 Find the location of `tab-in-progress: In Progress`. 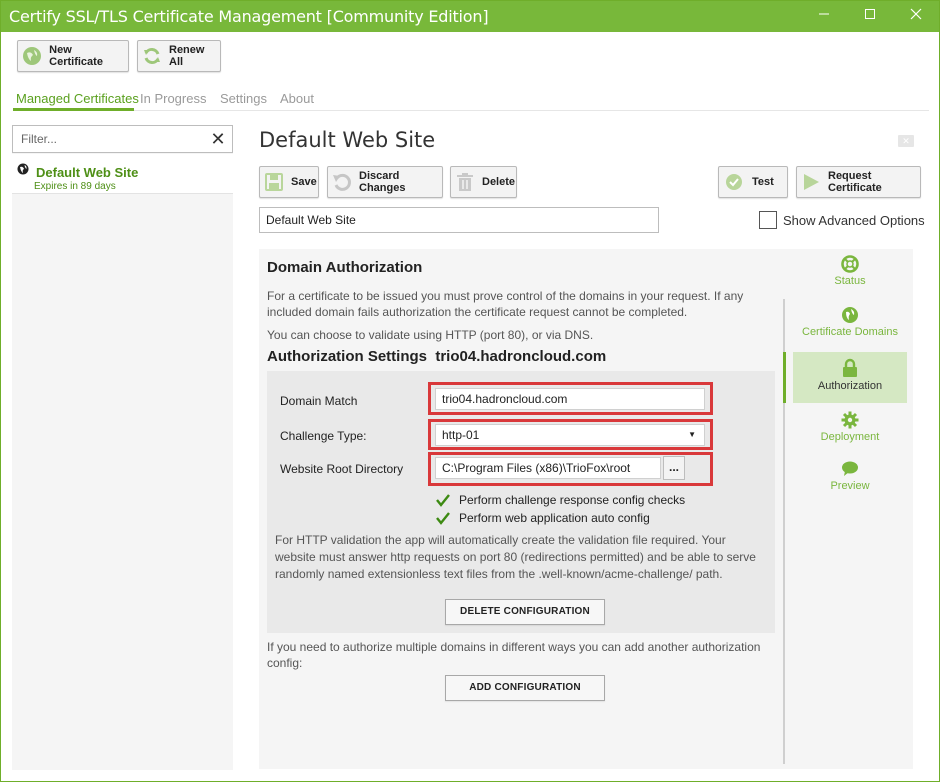

tab-in-progress: In Progress is located at coordinates (173, 98).